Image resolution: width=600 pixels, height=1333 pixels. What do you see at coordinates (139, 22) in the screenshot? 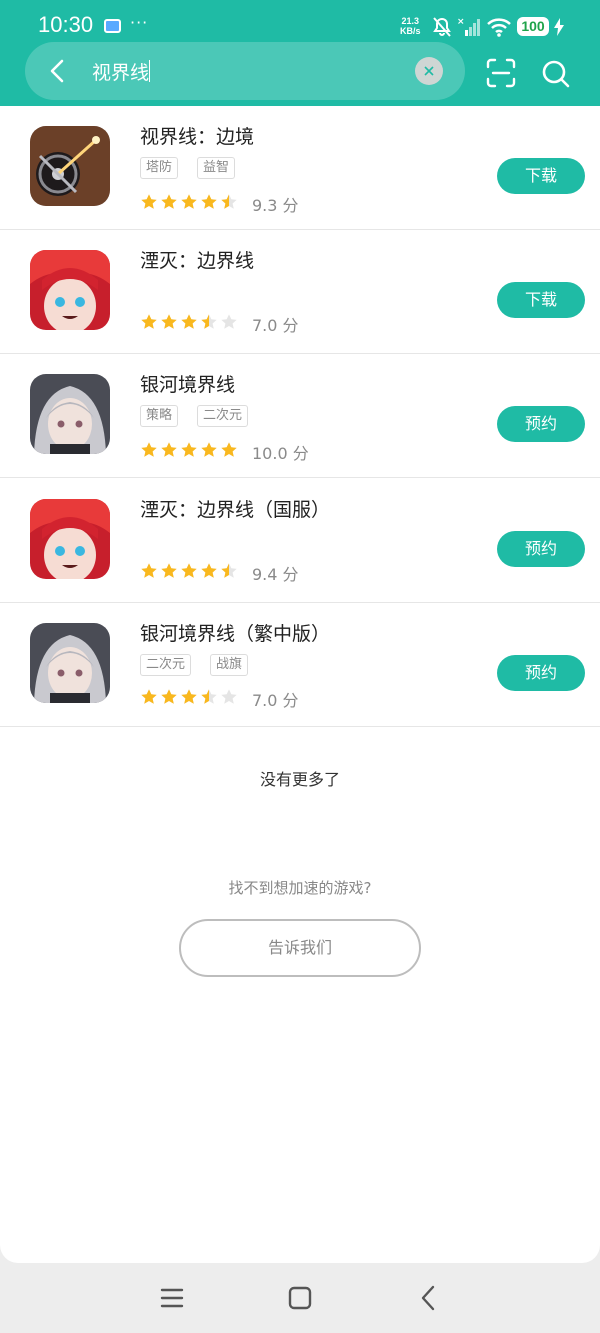
I see `more-notifications-icon: ···` at bounding box center [139, 22].